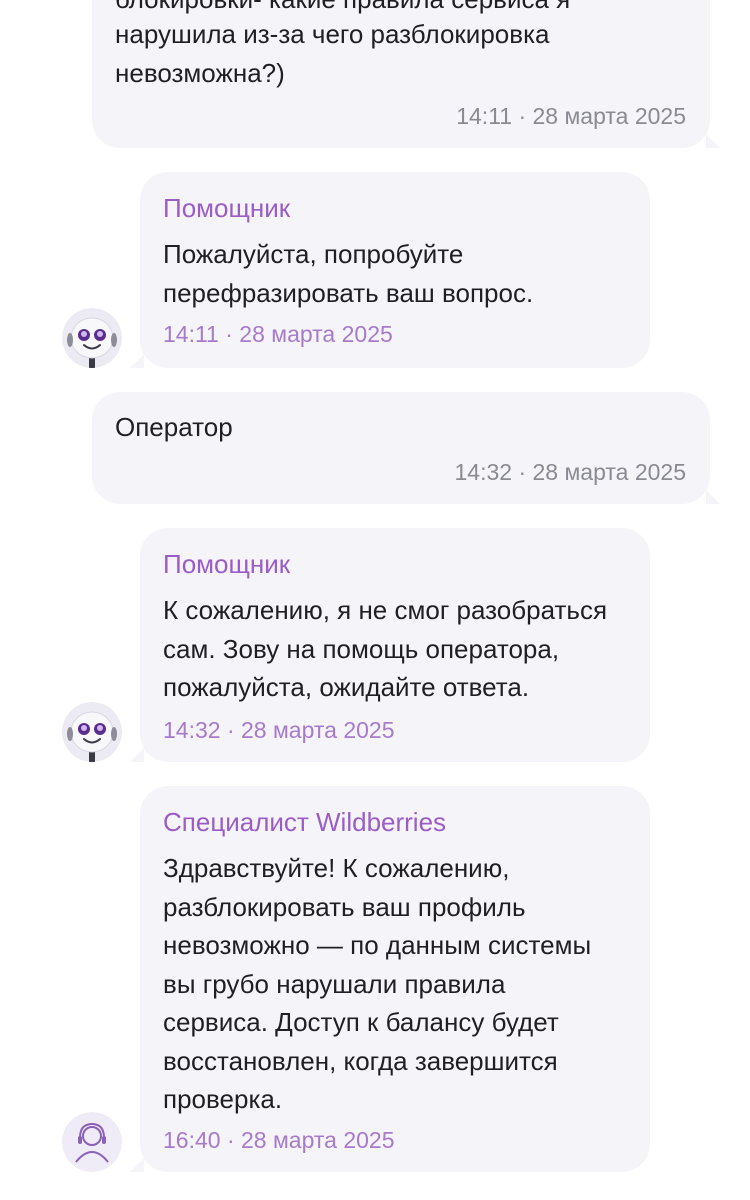  I want to click on outgoing-message: Оператор 14:32 · 28 марта 2025, so click(406, 448).